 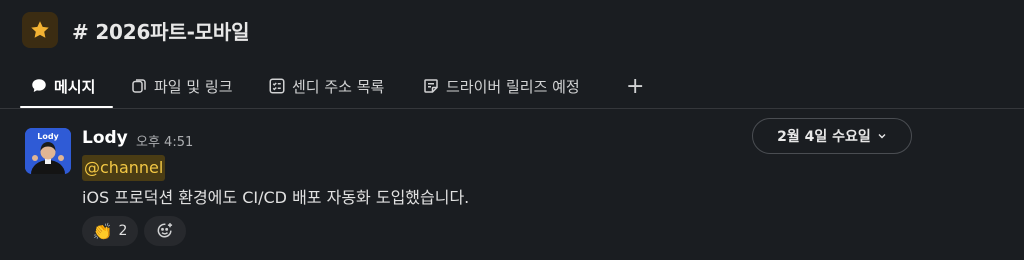 What do you see at coordinates (431, 86) in the screenshot?
I see `canvas-icon` at bounding box center [431, 86].